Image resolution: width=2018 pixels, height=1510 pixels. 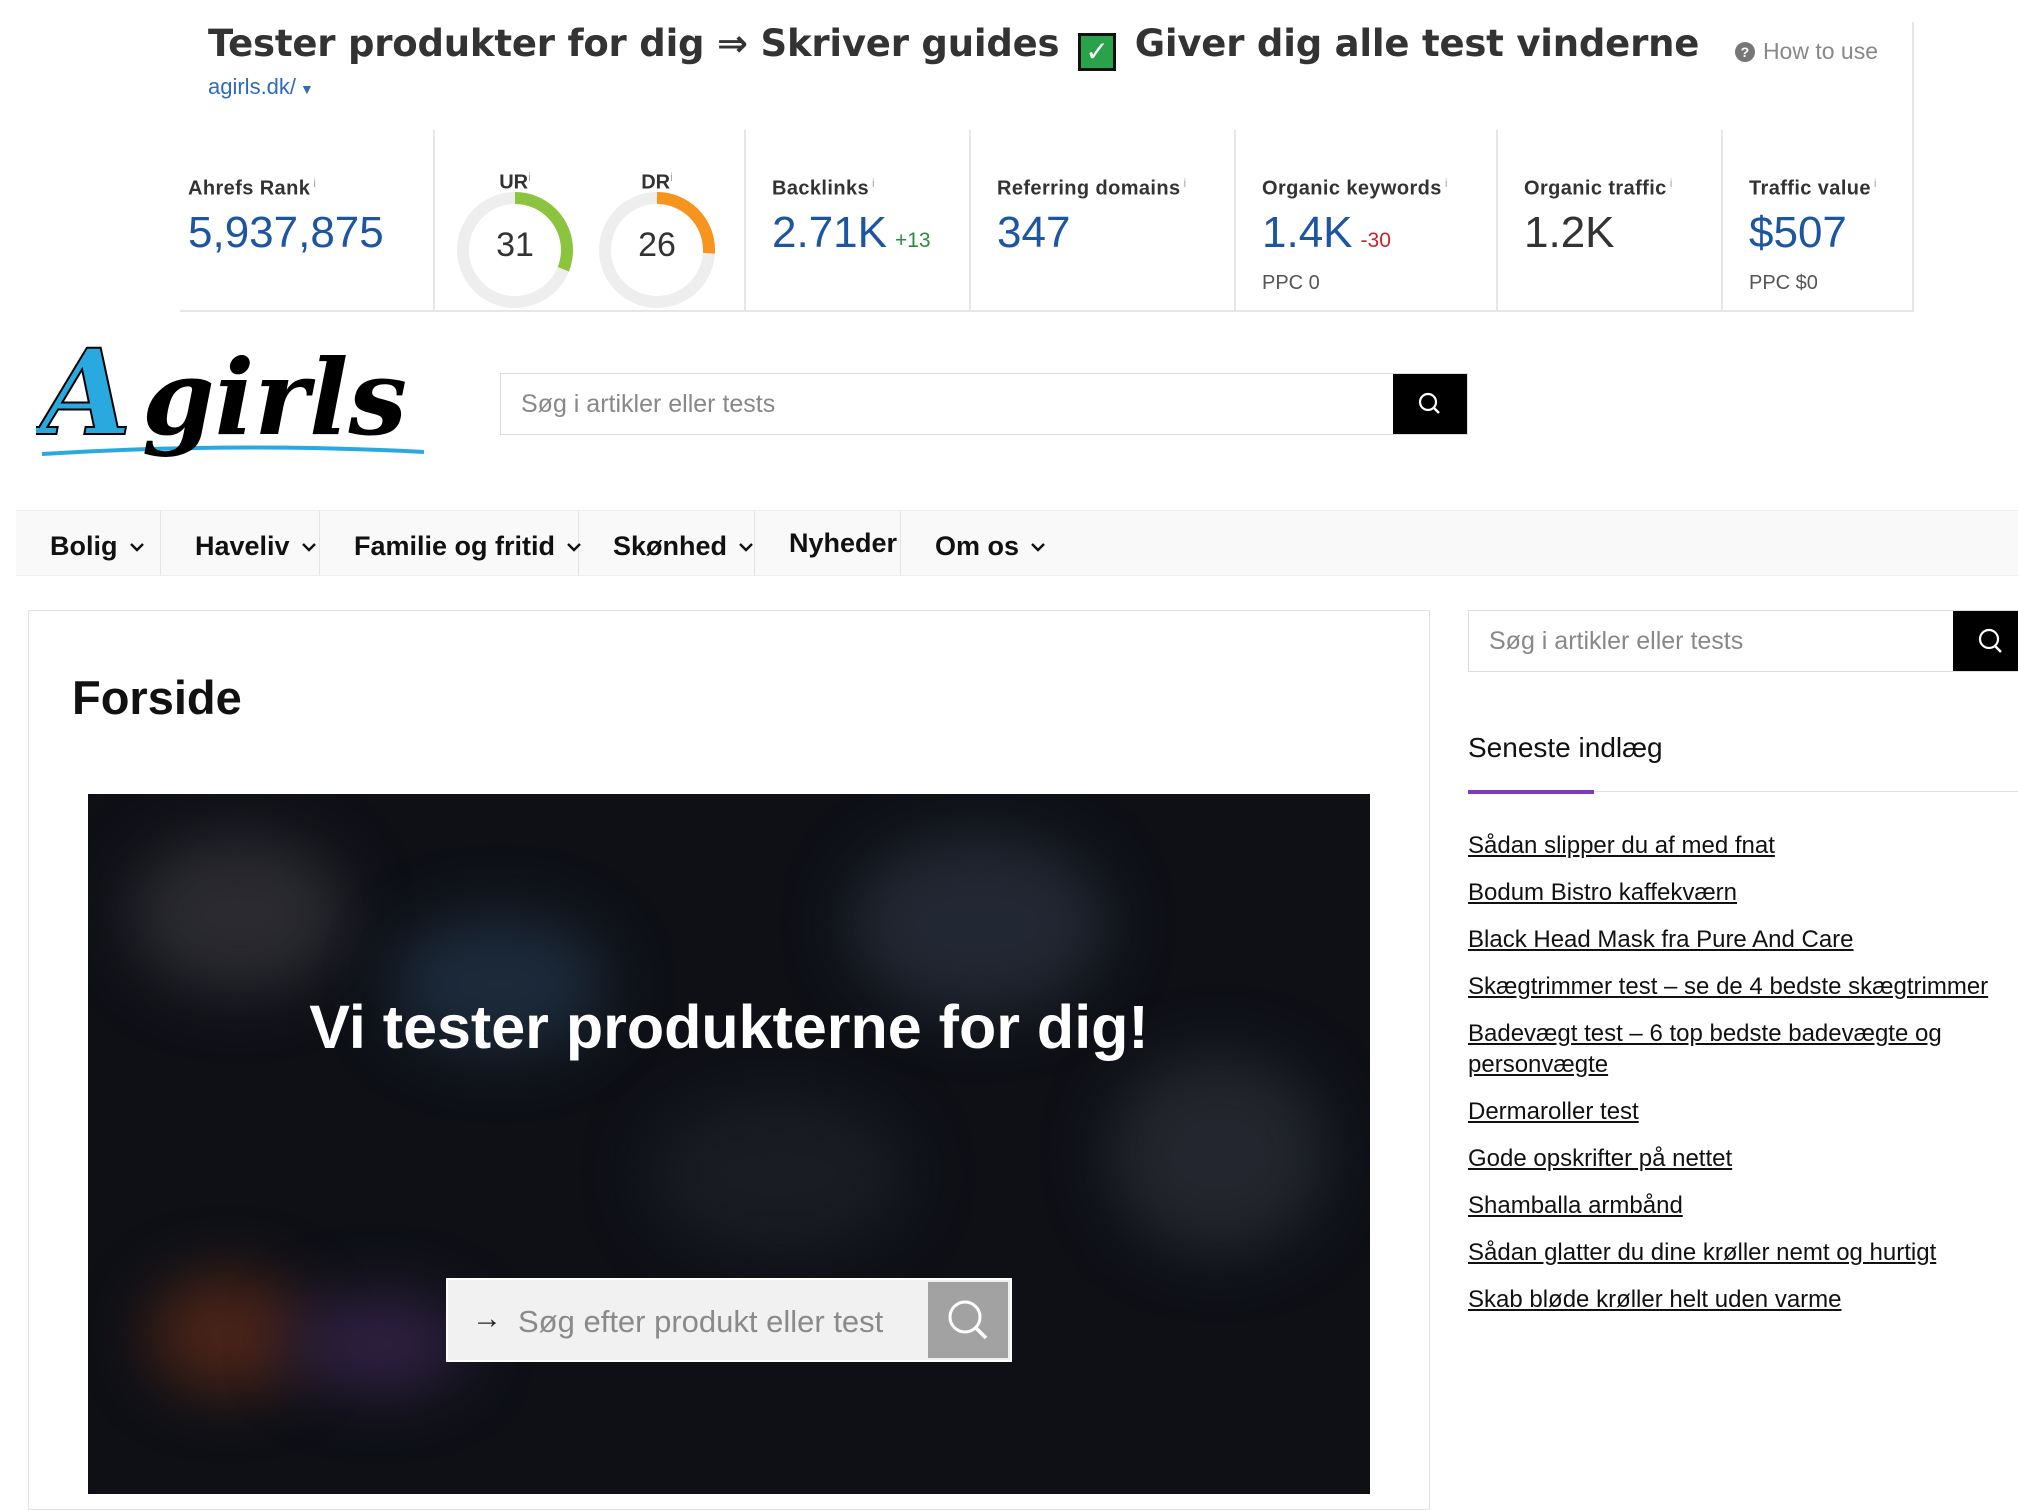 I want to click on arrow-right-icon: →, so click(x=487, y=1318).